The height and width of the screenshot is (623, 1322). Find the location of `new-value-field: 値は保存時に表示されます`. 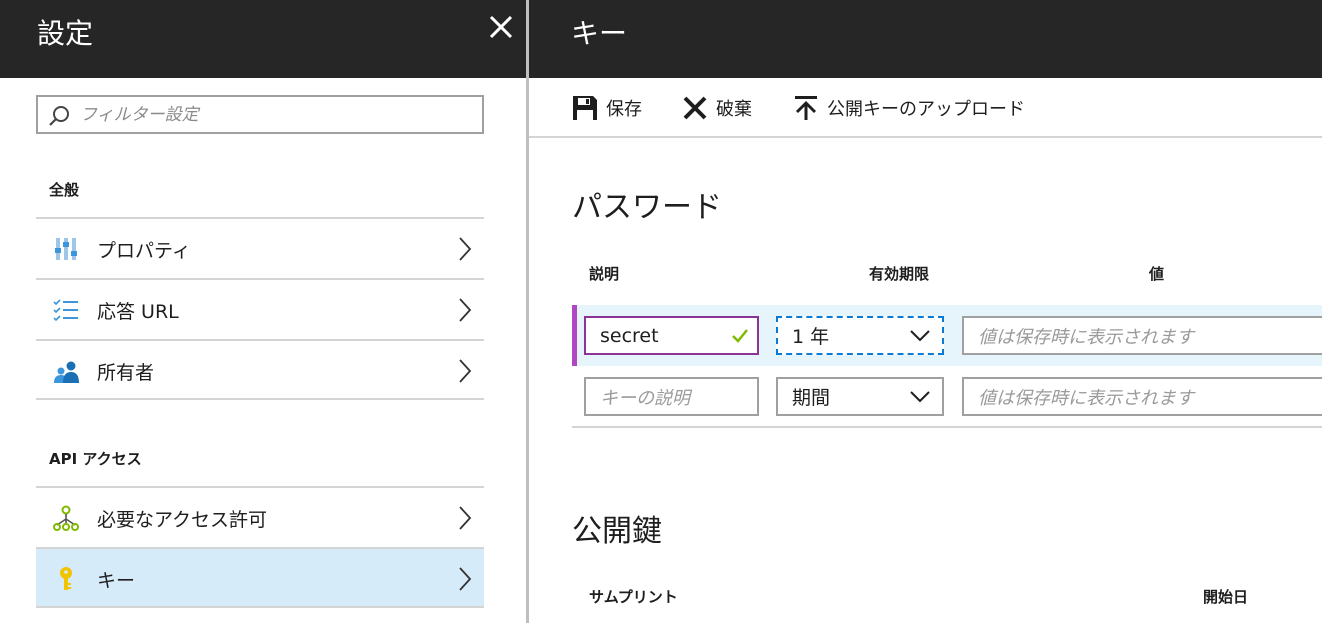

new-value-field: 値は保存時に表示されます is located at coordinates (1142, 396).